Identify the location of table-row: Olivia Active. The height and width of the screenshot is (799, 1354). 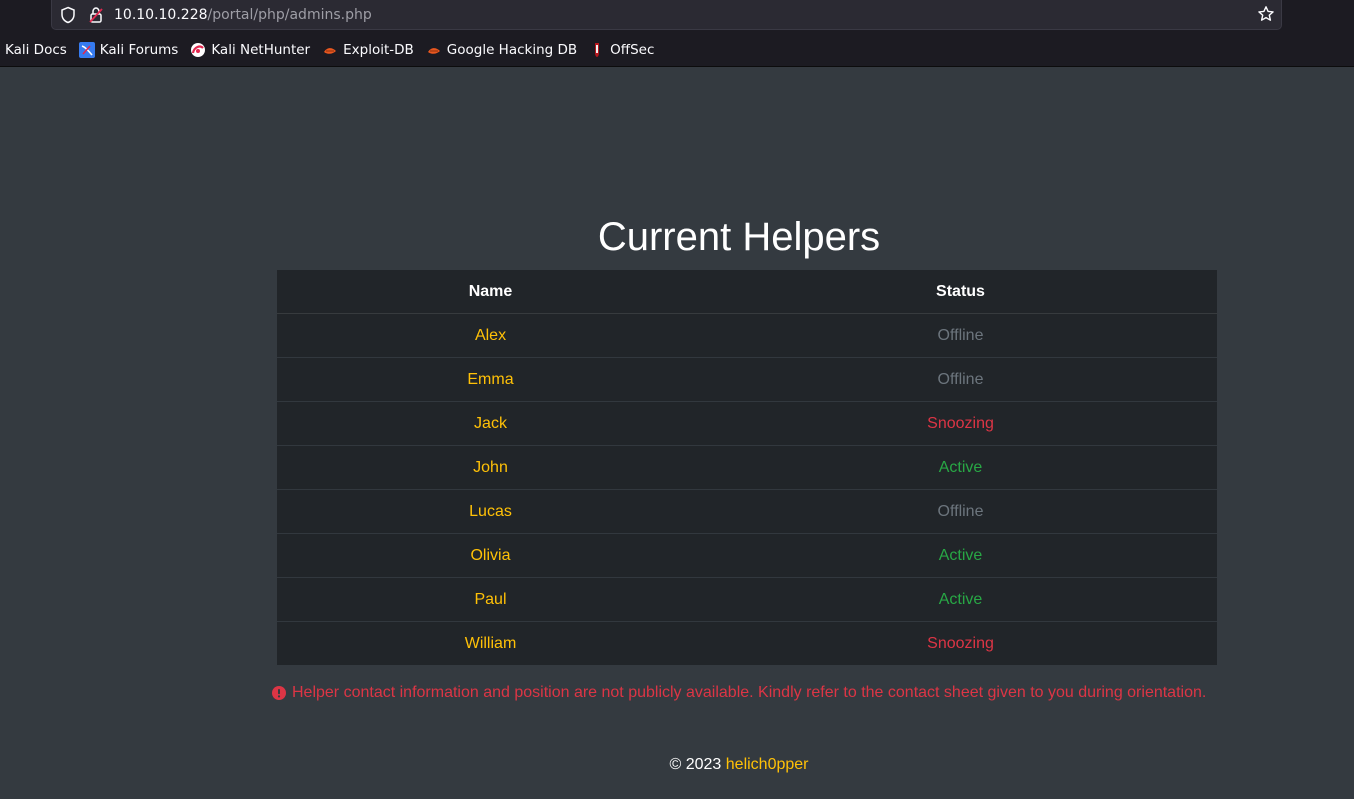
(747, 555).